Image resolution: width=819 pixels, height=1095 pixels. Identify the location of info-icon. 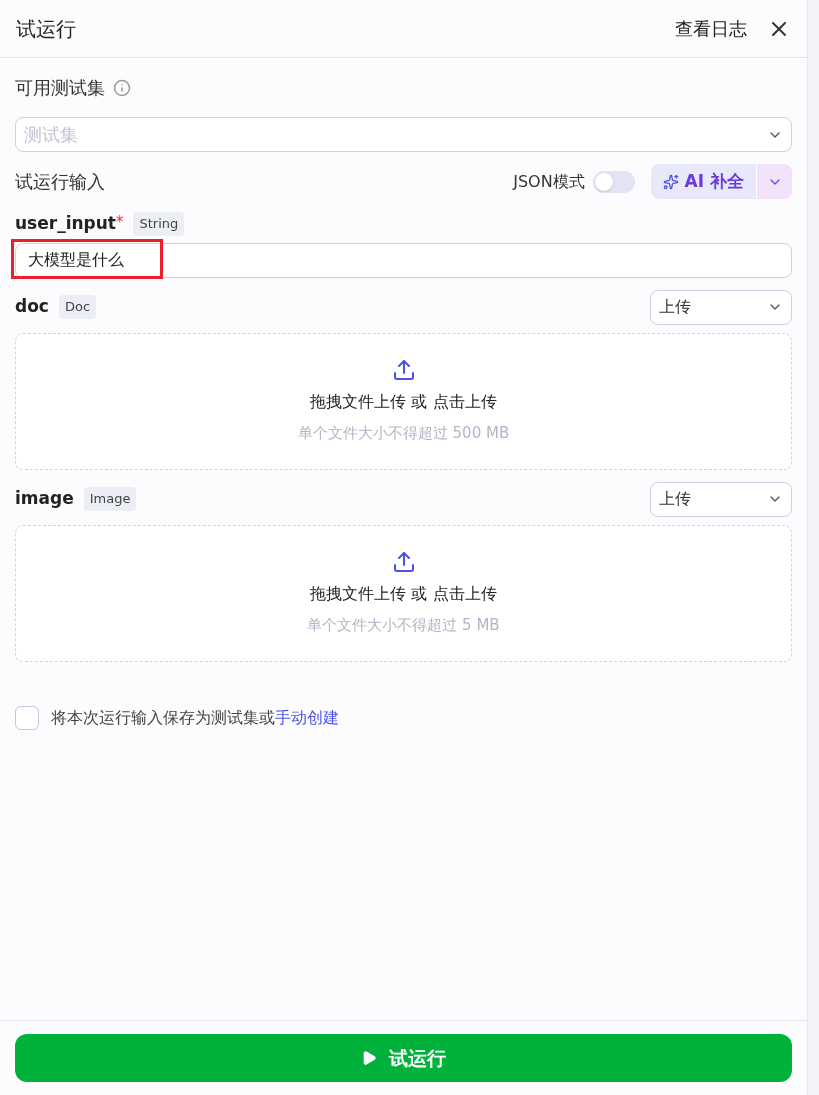
(122, 87).